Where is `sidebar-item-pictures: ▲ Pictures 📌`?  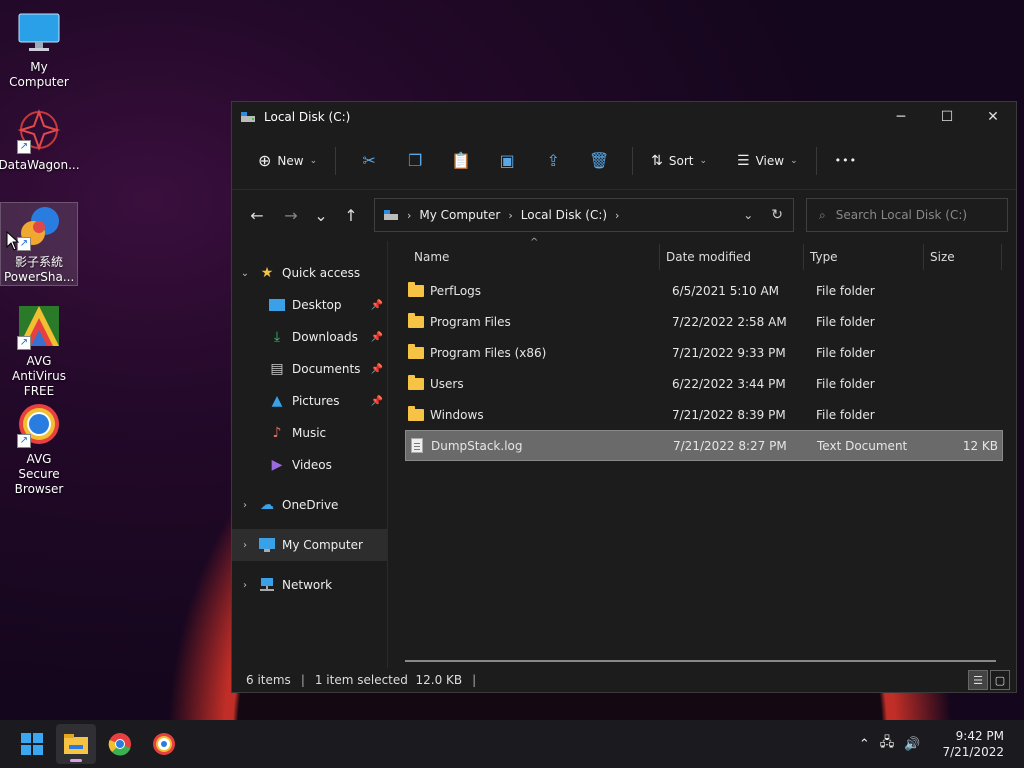 sidebar-item-pictures: ▲ Pictures 📌 is located at coordinates (309, 401).